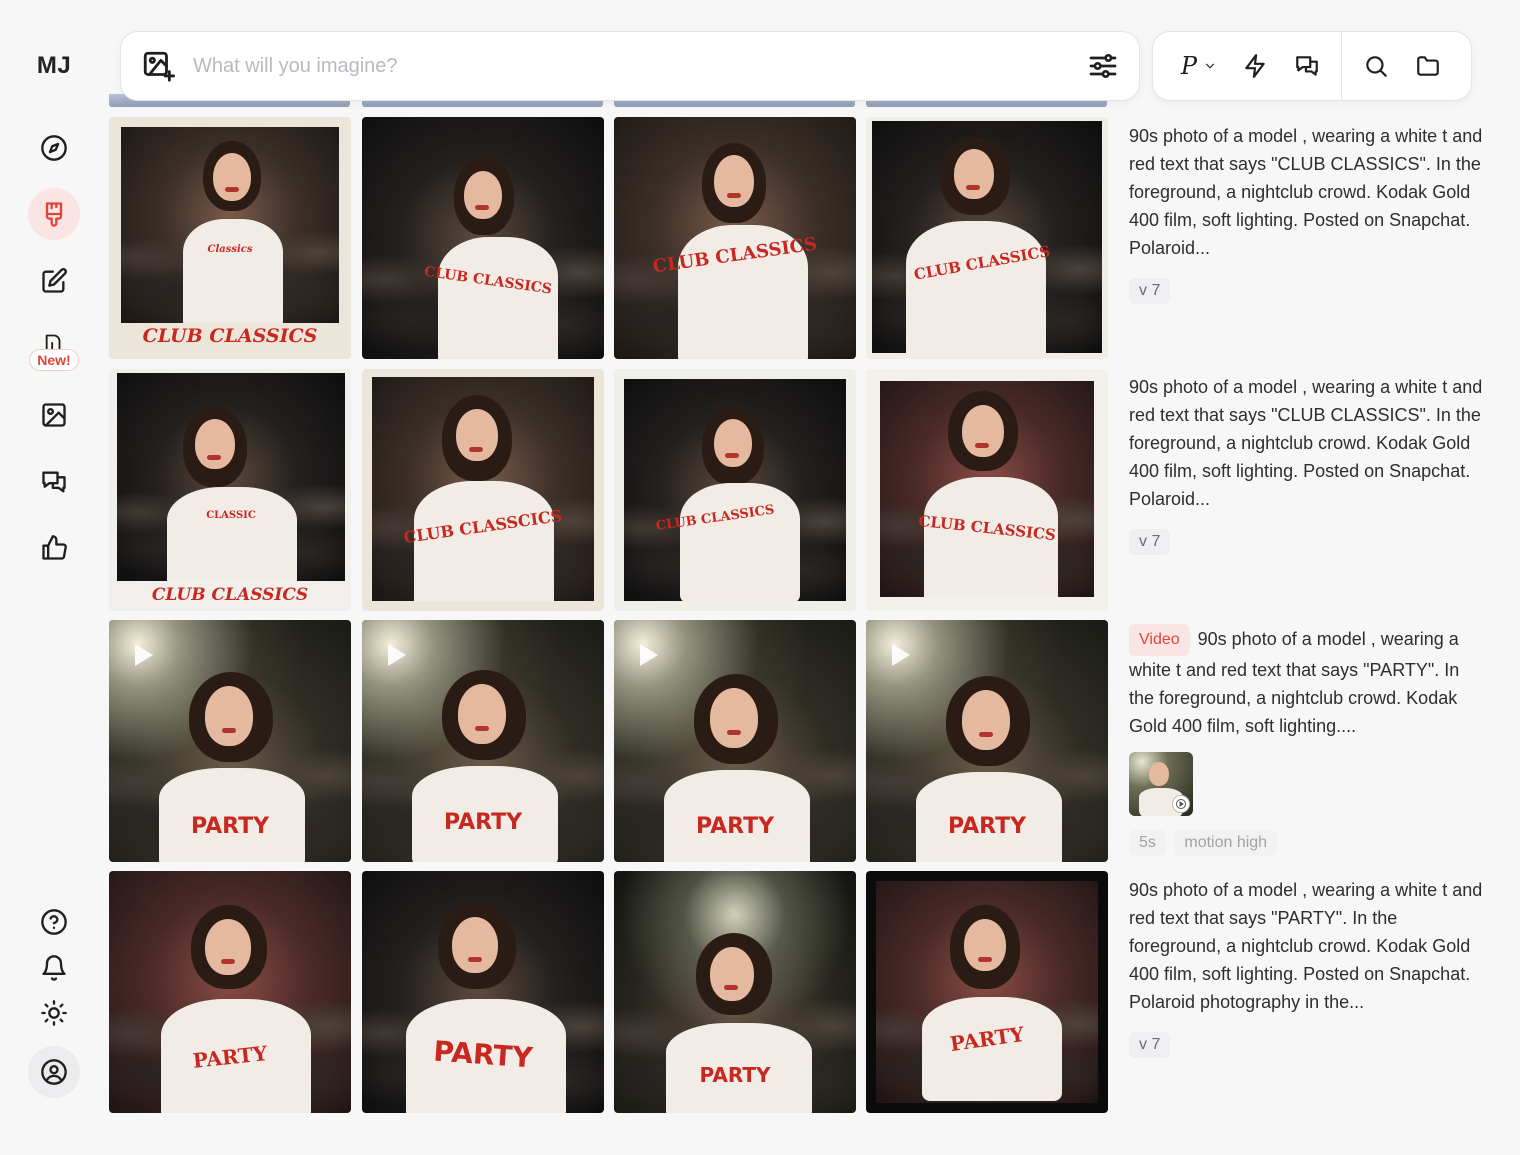  What do you see at coordinates (1199, 66) in the screenshot?
I see `personalize-dropdown: P` at bounding box center [1199, 66].